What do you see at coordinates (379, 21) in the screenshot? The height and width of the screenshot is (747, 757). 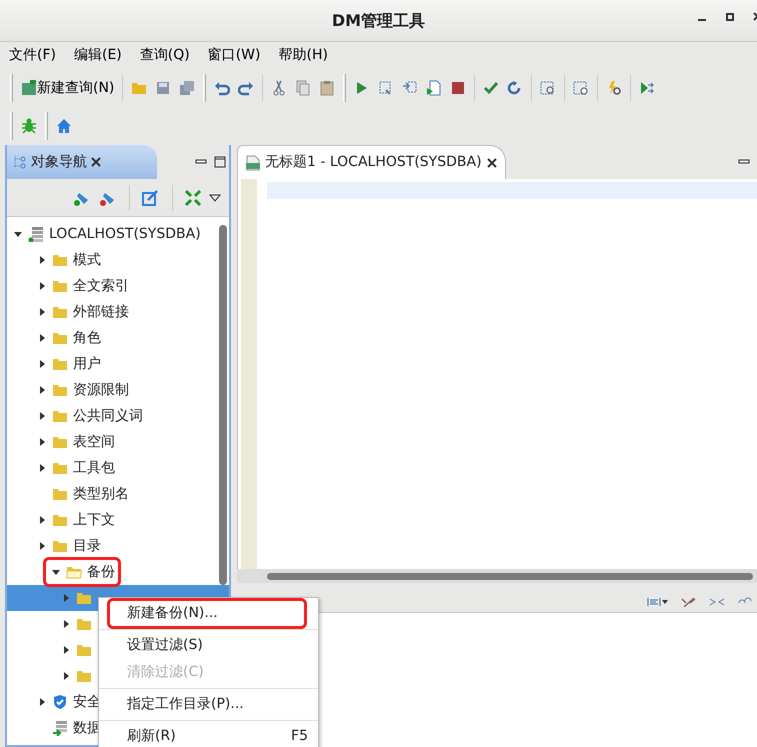 I see `window-title: DM管理工具` at bounding box center [379, 21].